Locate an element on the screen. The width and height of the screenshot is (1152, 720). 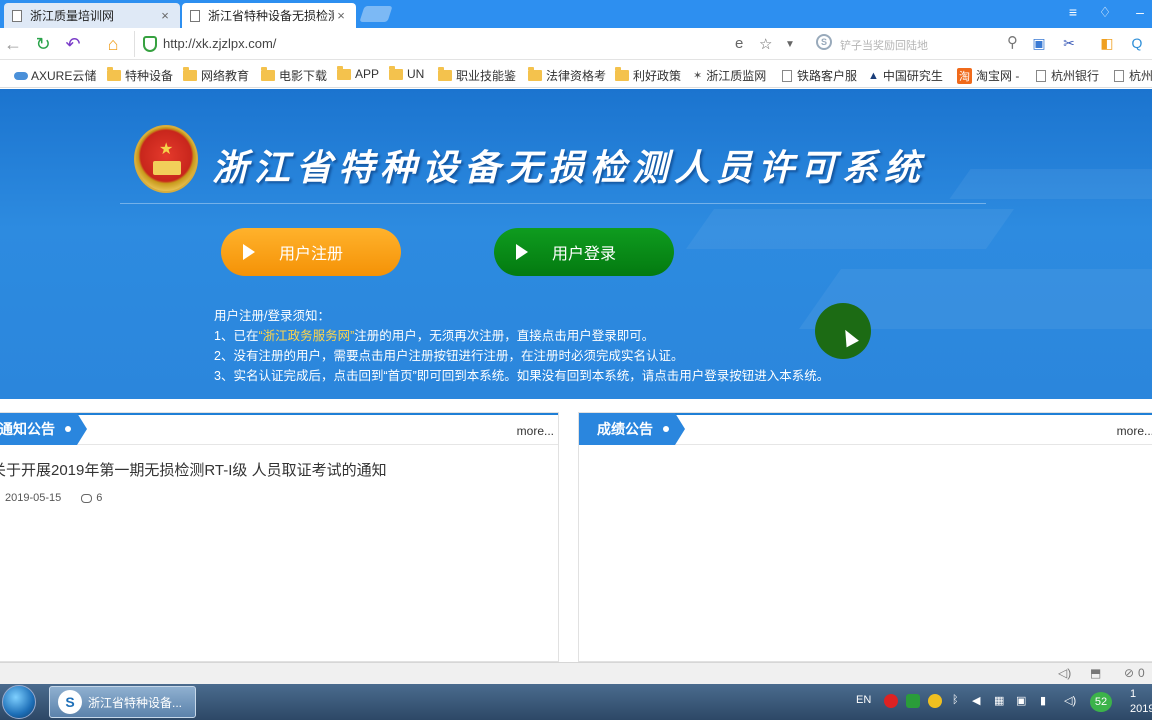
chevron-down-icon: ▼ is located at coordinates (790, 44).